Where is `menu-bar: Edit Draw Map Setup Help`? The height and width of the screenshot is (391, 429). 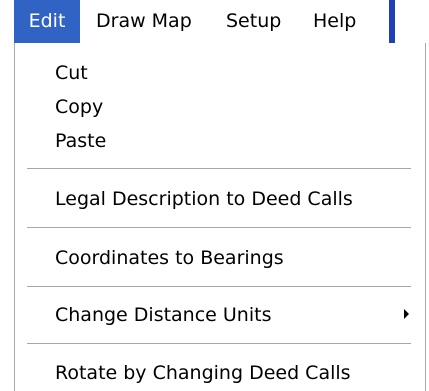 menu-bar: Edit Draw Map Setup Help is located at coordinates (214, 21).